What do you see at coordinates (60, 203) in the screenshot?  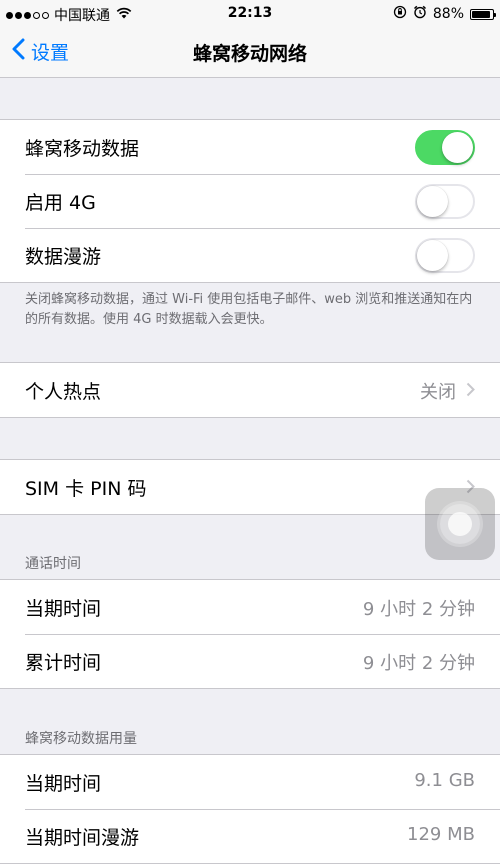 I see `enable-4g-label: 启用 4G` at bounding box center [60, 203].